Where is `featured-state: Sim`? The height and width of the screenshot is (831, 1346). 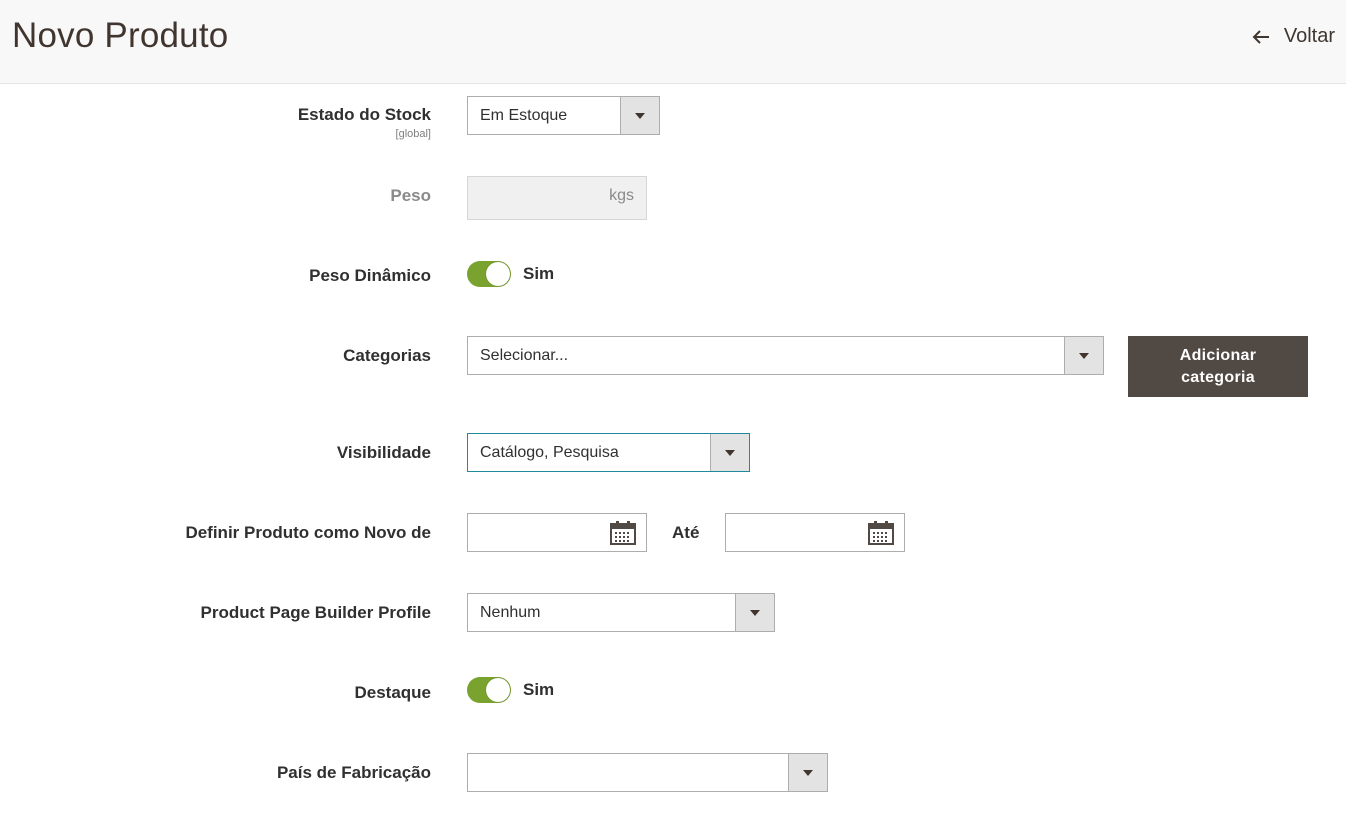
featured-state: Sim is located at coordinates (539, 689).